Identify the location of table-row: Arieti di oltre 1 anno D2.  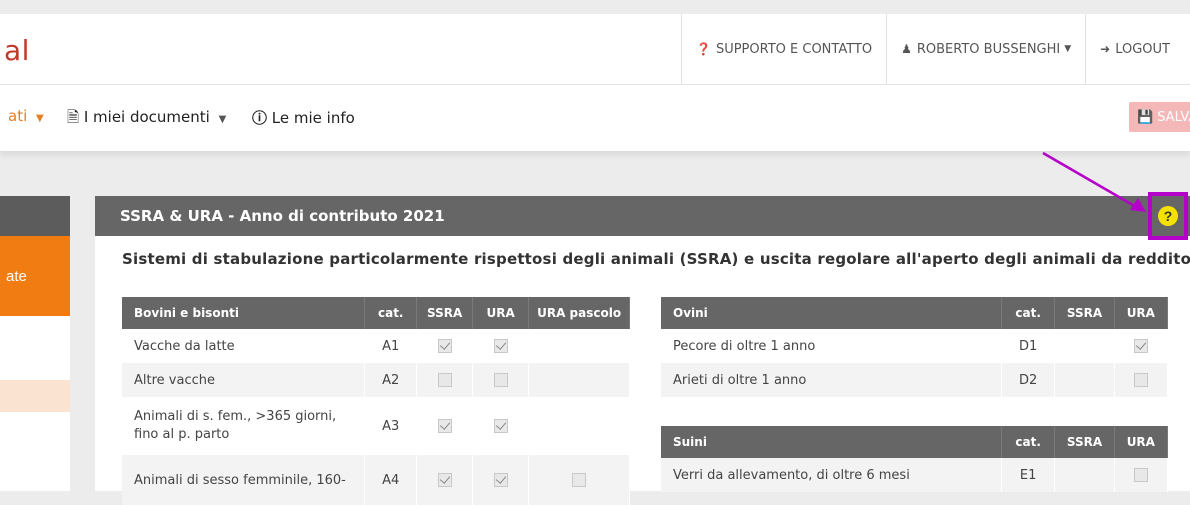
(915, 380).